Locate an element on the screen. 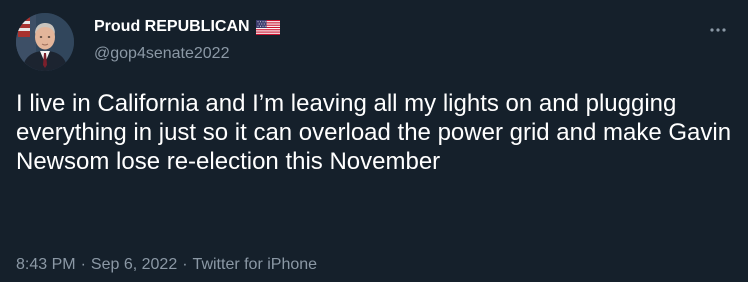  user-avatar-icon is located at coordinates (45, 42).